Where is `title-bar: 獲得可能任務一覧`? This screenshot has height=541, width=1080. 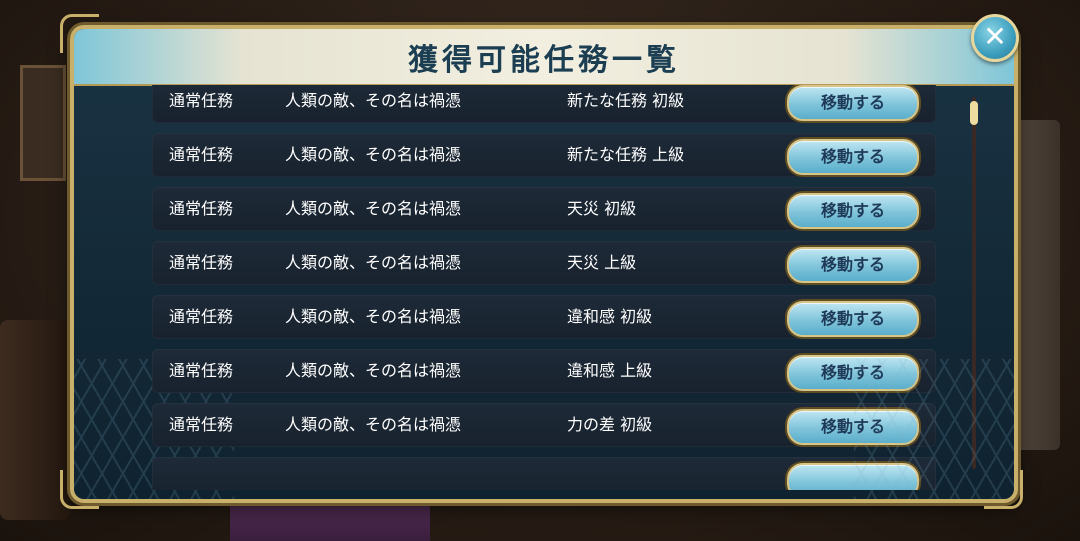
title-bar: 獲得可能任務一覧 is located at coordinates (544, 57).